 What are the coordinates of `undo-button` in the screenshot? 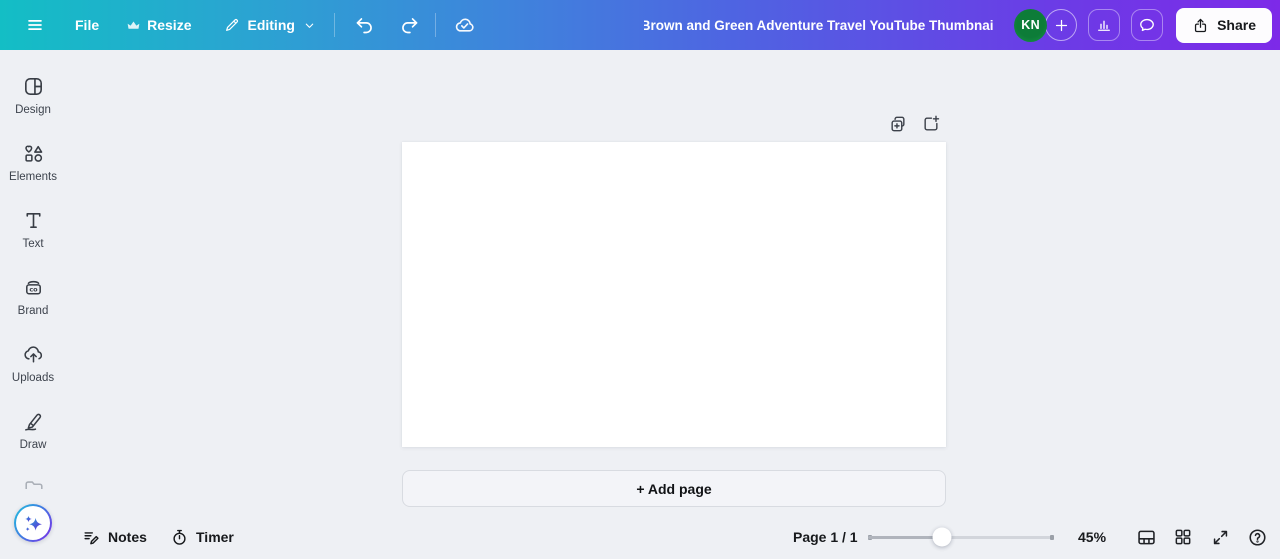 It's located at (364, 25).